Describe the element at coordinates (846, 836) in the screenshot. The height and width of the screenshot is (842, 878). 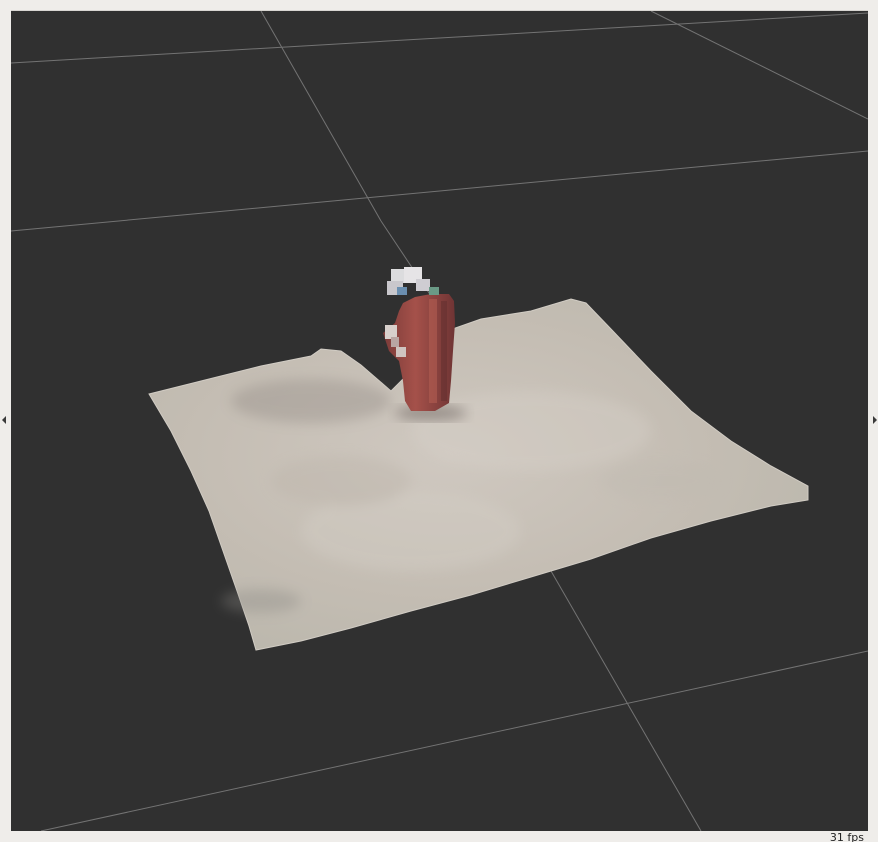
I see `fps-counter: 31 fps` at that location.